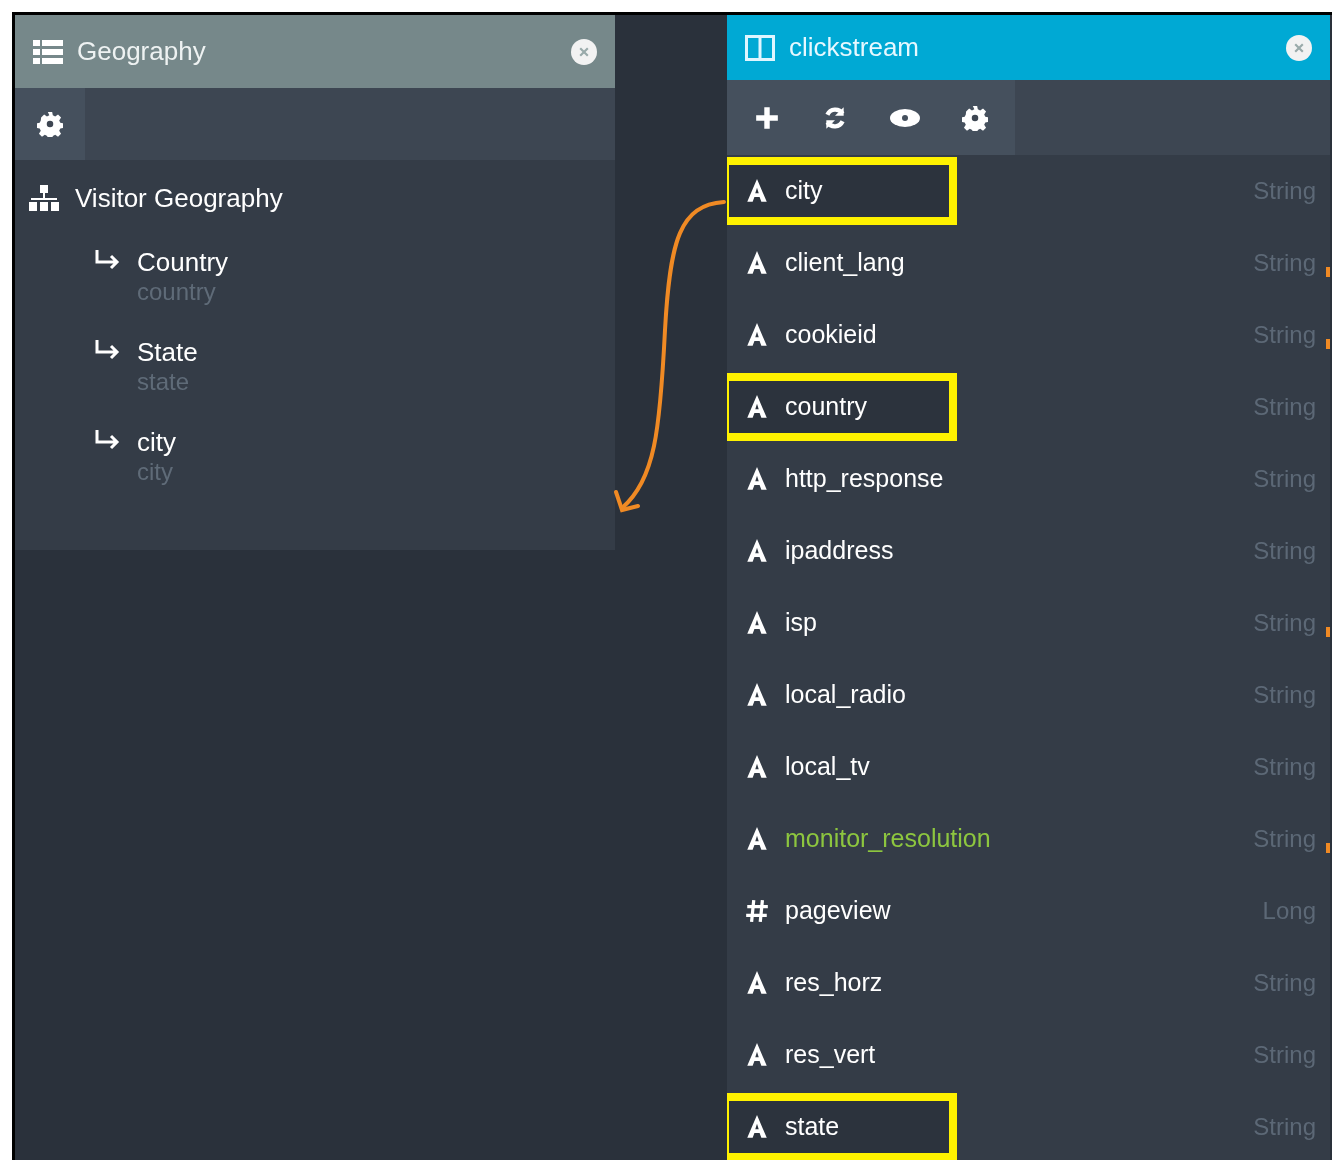 This screenshot has height=1160, width=1332. Describe the element at coordinates (831, 335) in the screenshot. I see `field-name: cookieid` at that location.